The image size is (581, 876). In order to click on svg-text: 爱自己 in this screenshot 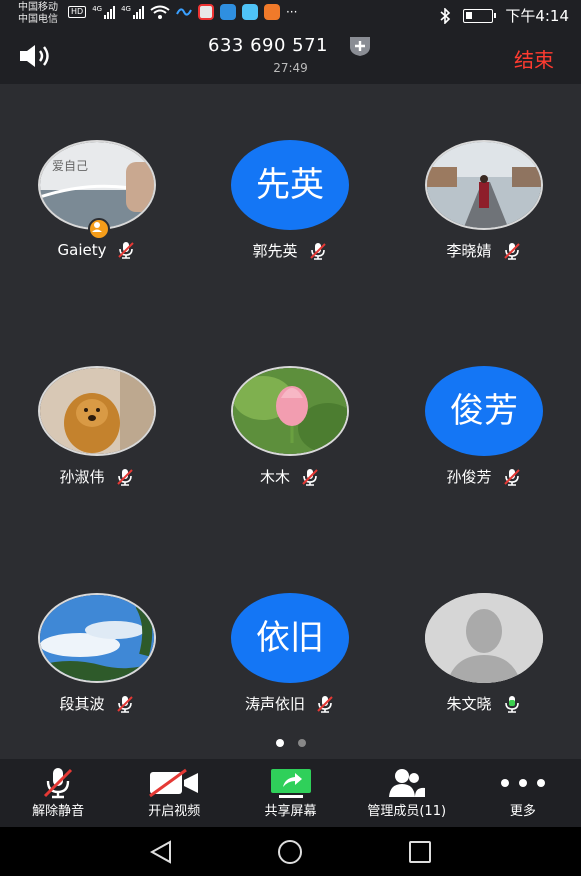, I will do `click(70, 166)`.